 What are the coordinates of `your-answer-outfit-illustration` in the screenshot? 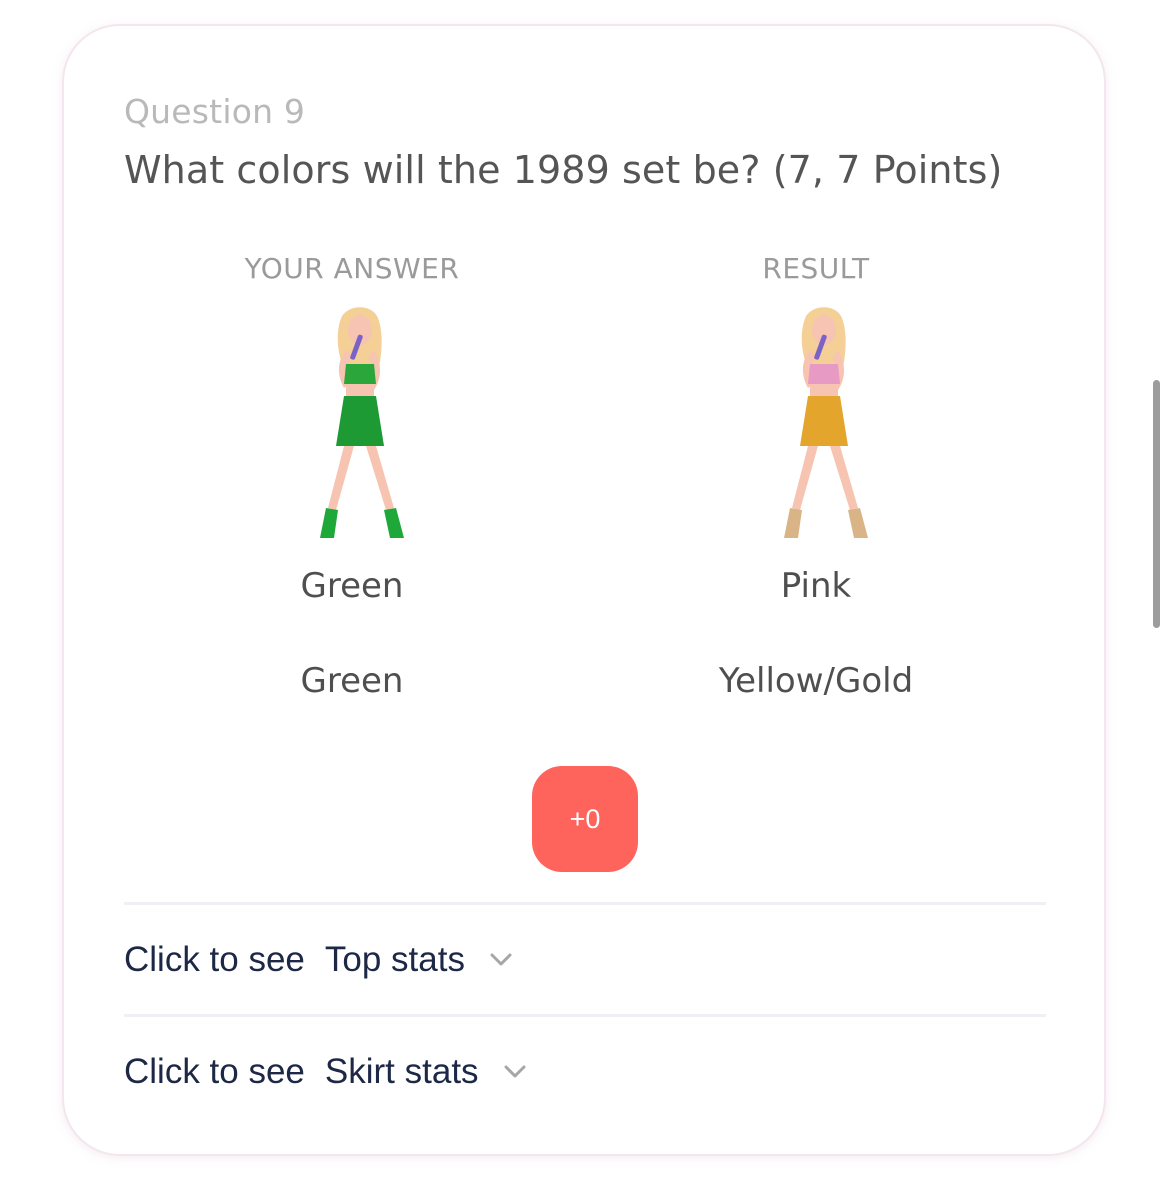 It's located at (362, 422).